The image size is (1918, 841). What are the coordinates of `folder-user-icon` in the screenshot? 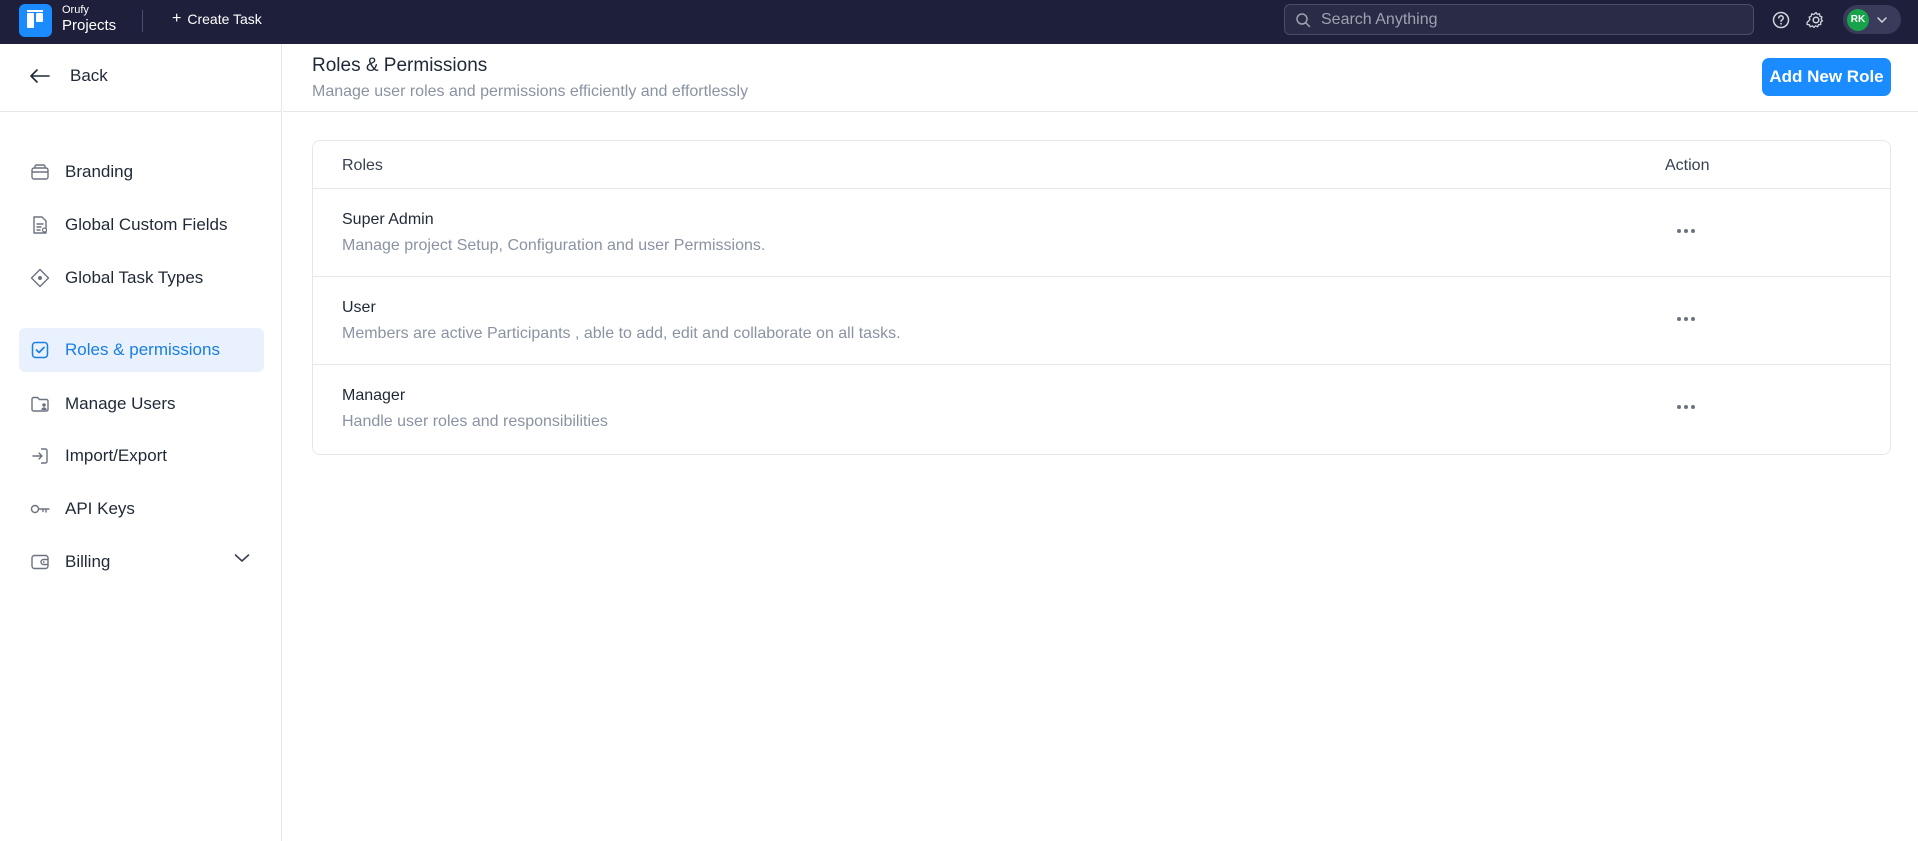 It's located at (40, 404).